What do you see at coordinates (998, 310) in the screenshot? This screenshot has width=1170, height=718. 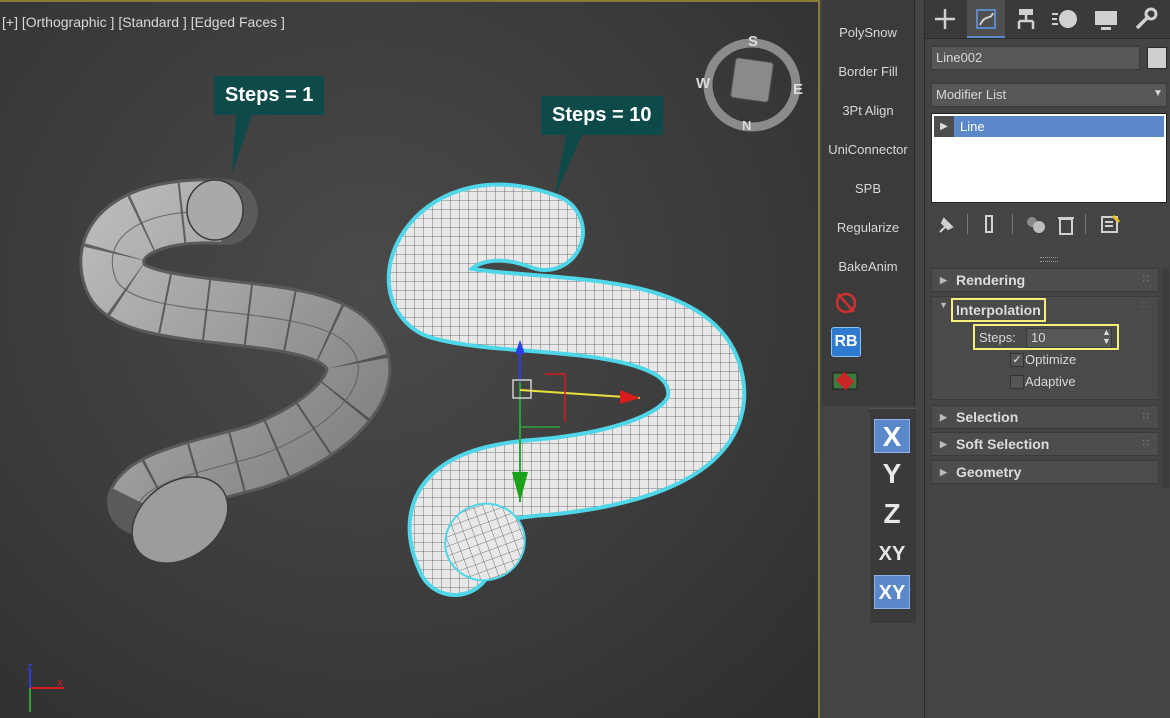 I see `rollout-interpolation-title: Interpolation` at bounding box center [998, 310].